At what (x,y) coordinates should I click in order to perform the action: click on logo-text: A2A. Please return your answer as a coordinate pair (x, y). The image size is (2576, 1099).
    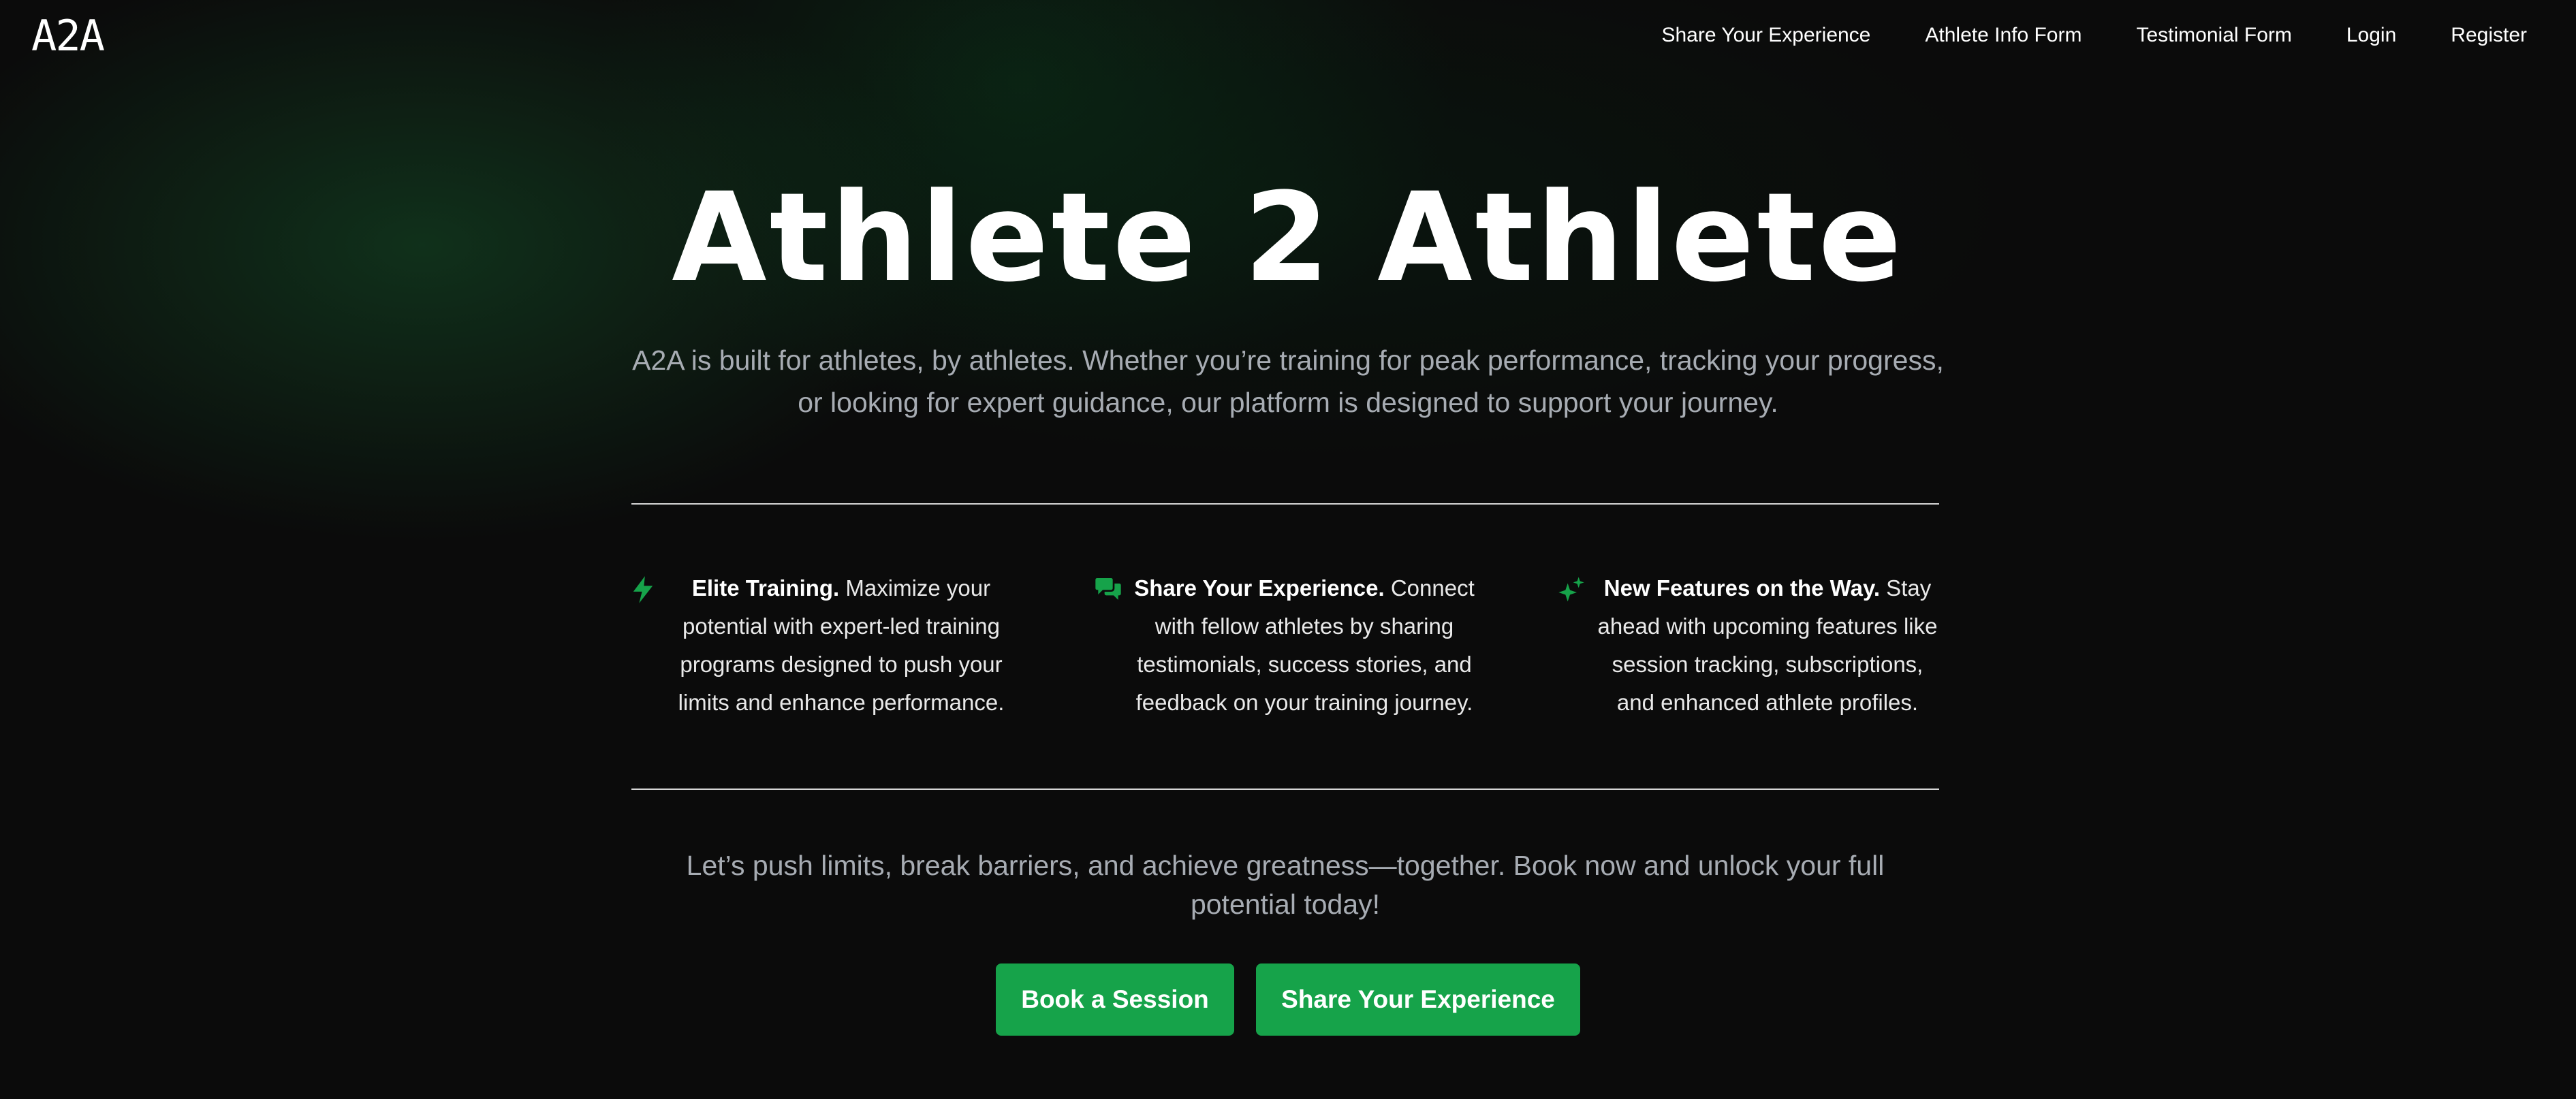
    Looking at the image, I should click on (68, 36).